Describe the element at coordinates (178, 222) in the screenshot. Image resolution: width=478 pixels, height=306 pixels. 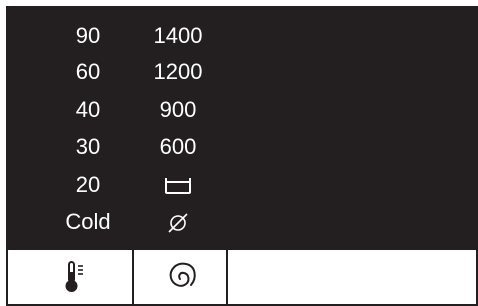
I see `no-spin-icon` at that location.